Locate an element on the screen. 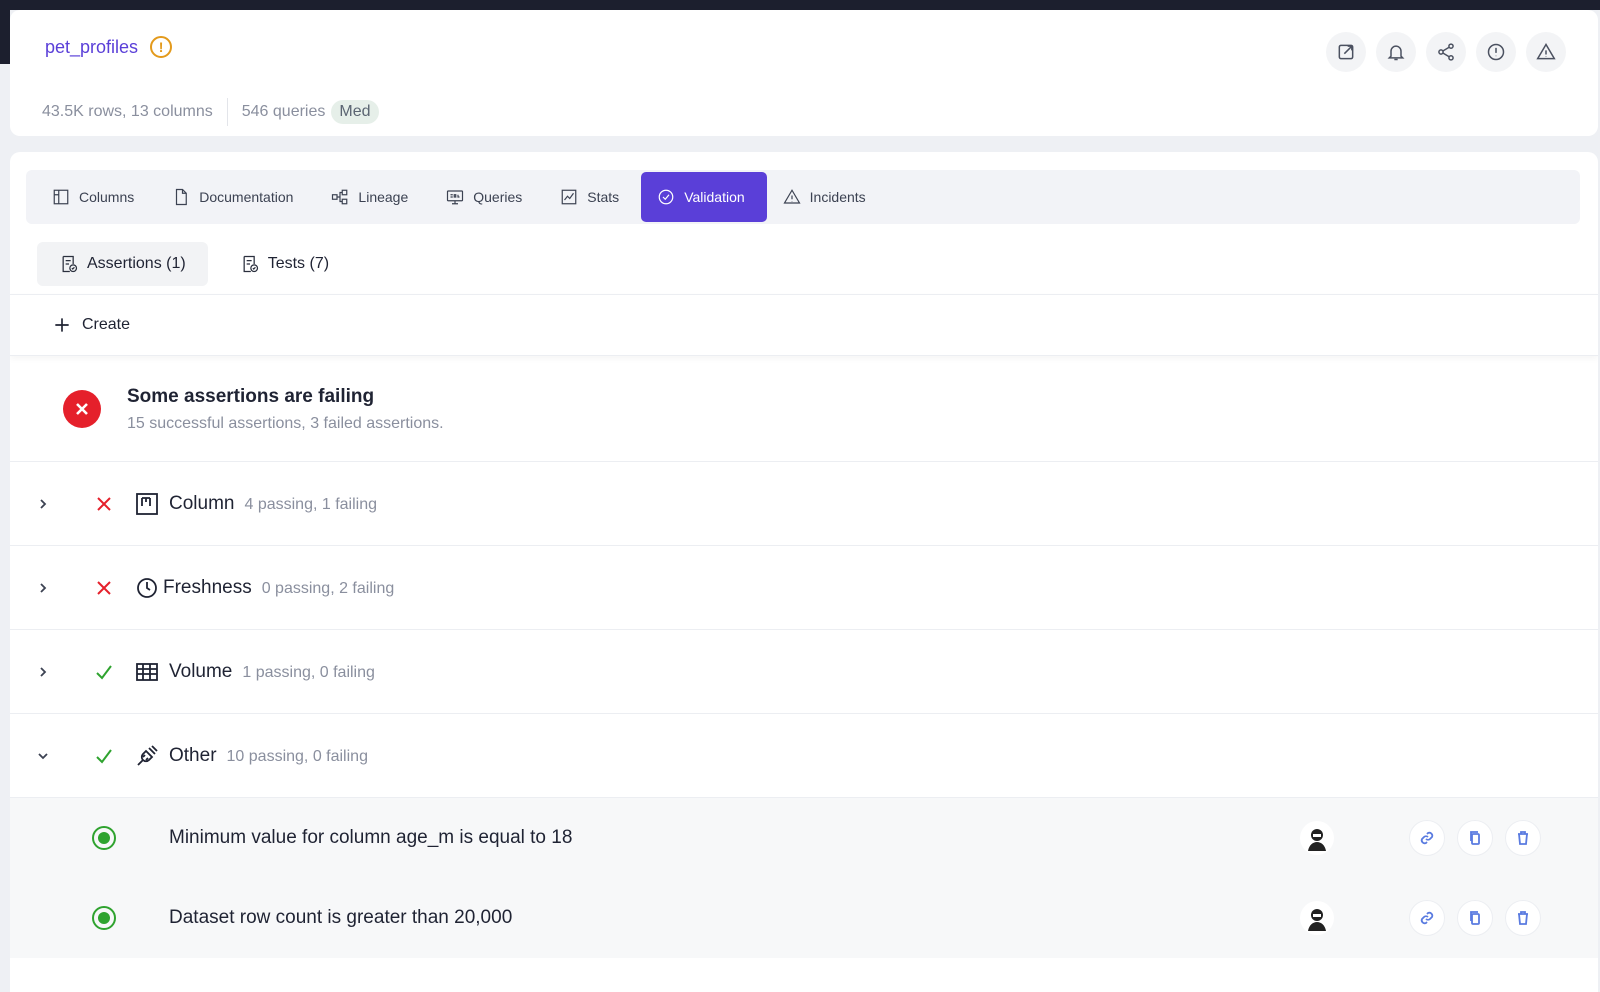  summary-title: Some assertions are failing is located at coordinates (251, 396).